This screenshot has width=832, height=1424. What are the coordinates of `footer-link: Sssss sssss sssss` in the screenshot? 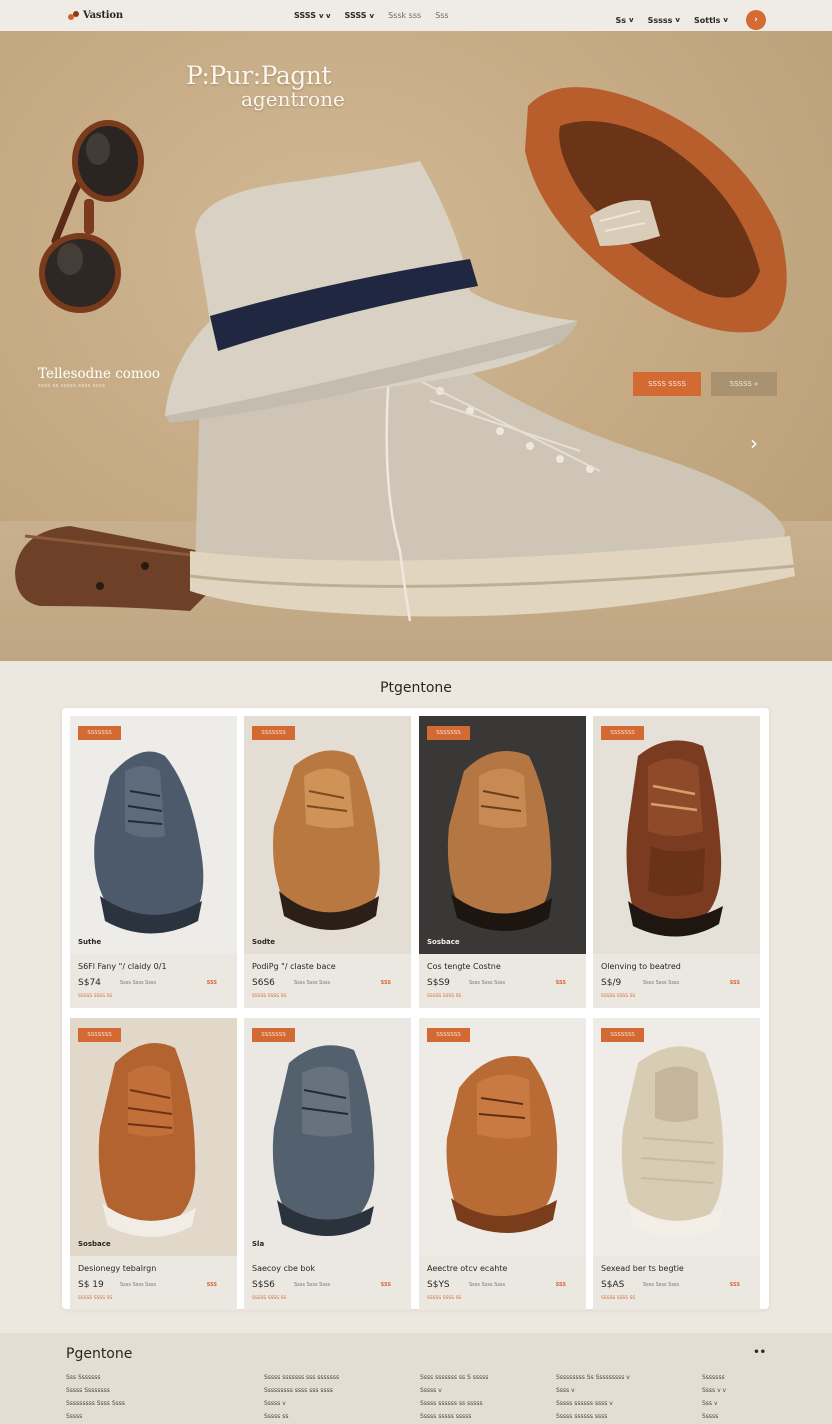 It's located at (454, 1416).